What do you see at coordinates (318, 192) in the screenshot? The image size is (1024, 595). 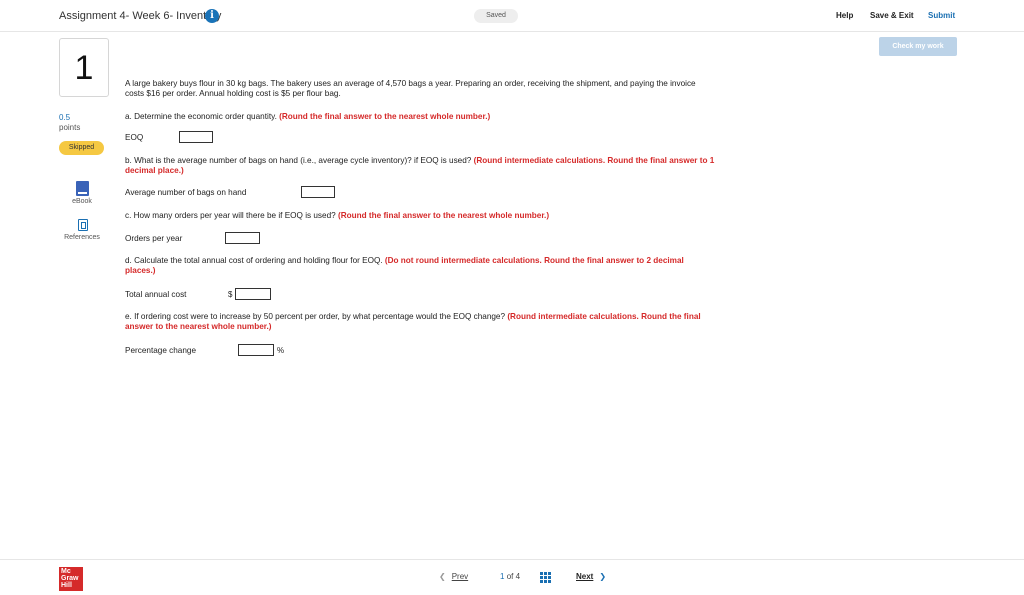 I see `average-bags-input` at bounding box center [318, 192].